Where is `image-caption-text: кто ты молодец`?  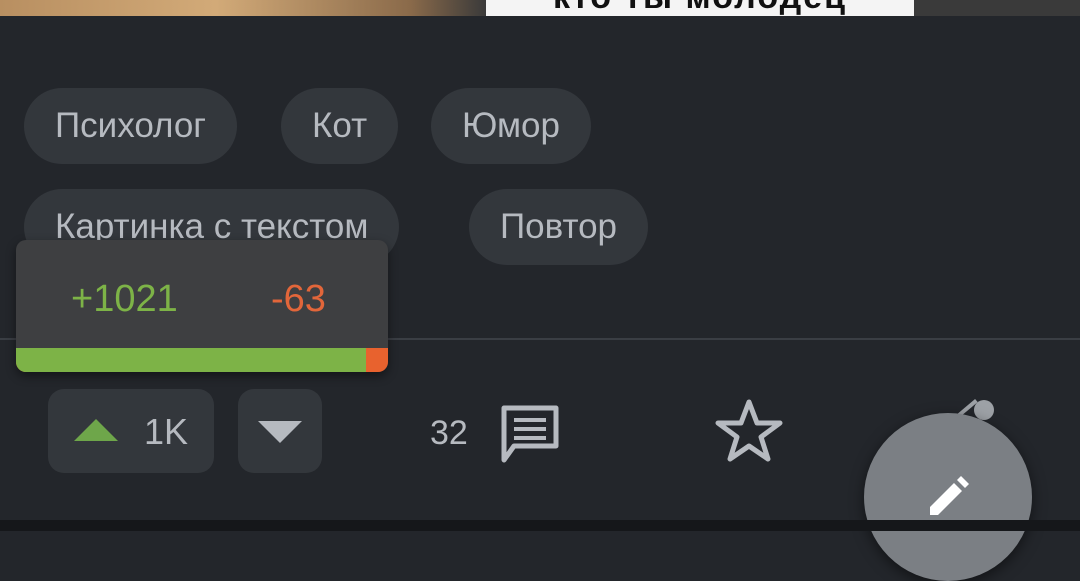 image-caption-text: кто ты молодец is located at coordinates (700, 8).